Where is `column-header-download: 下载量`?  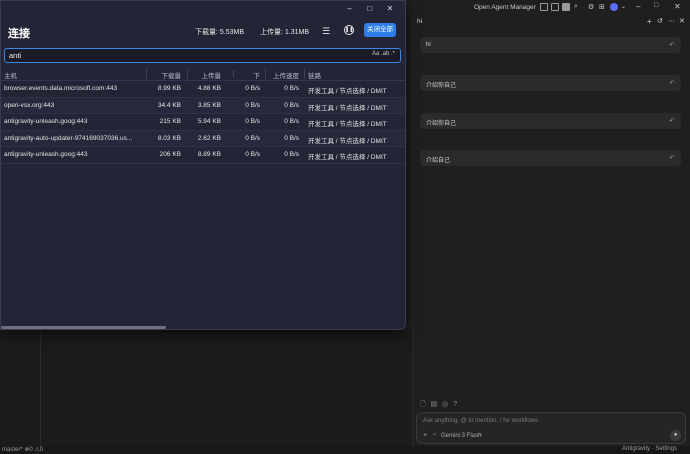
column-header-download: 下载量 is located at coordinates (161, 75).